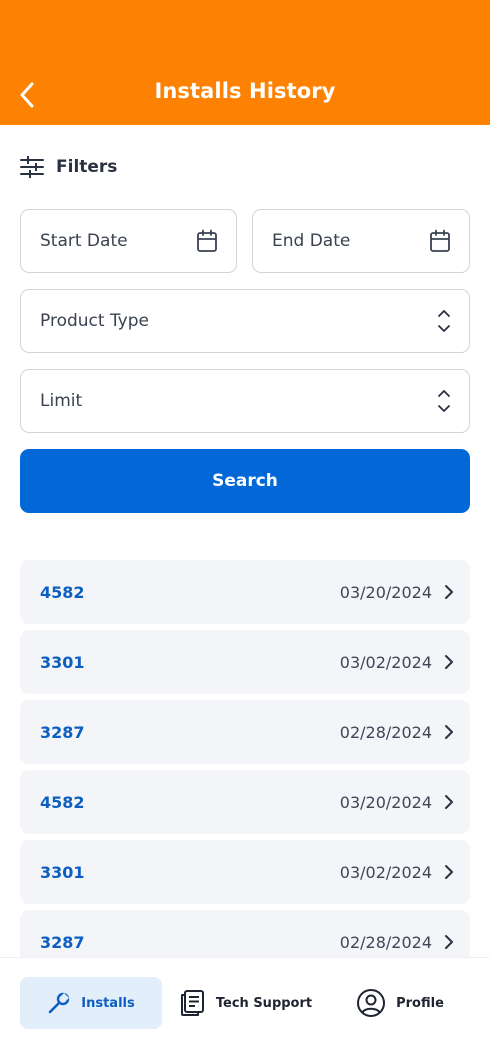 The image size is (490, 1062). Describe the element at coordinates (245, 321) in the screenshot. I see `product-type-select: Product Type` at that location.